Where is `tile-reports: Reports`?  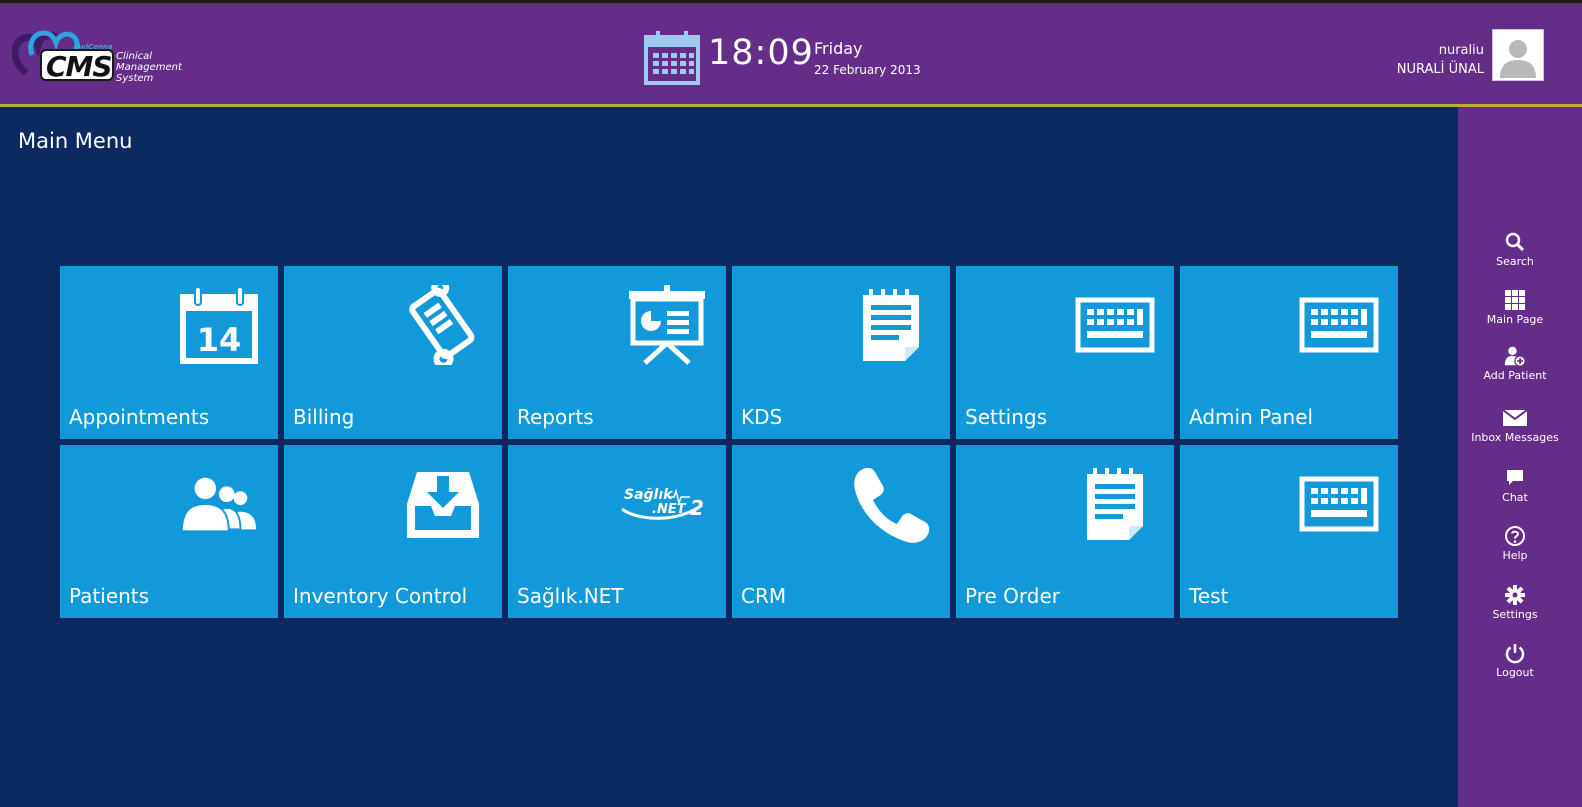 tile-reports: Reports is located at coordinates (617, 352).